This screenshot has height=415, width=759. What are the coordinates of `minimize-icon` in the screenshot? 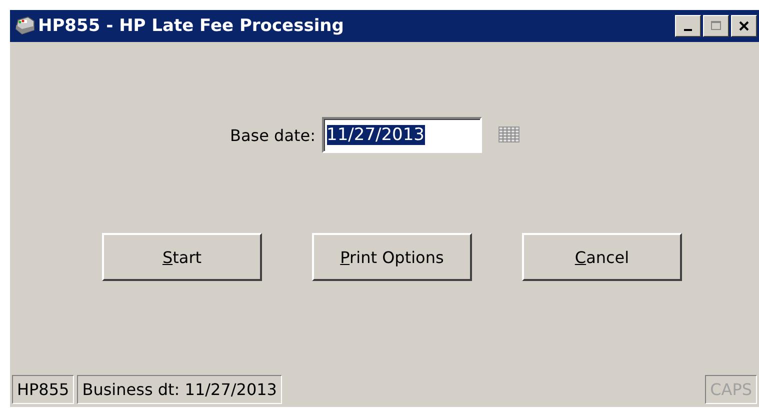 It's located at (688, 30).